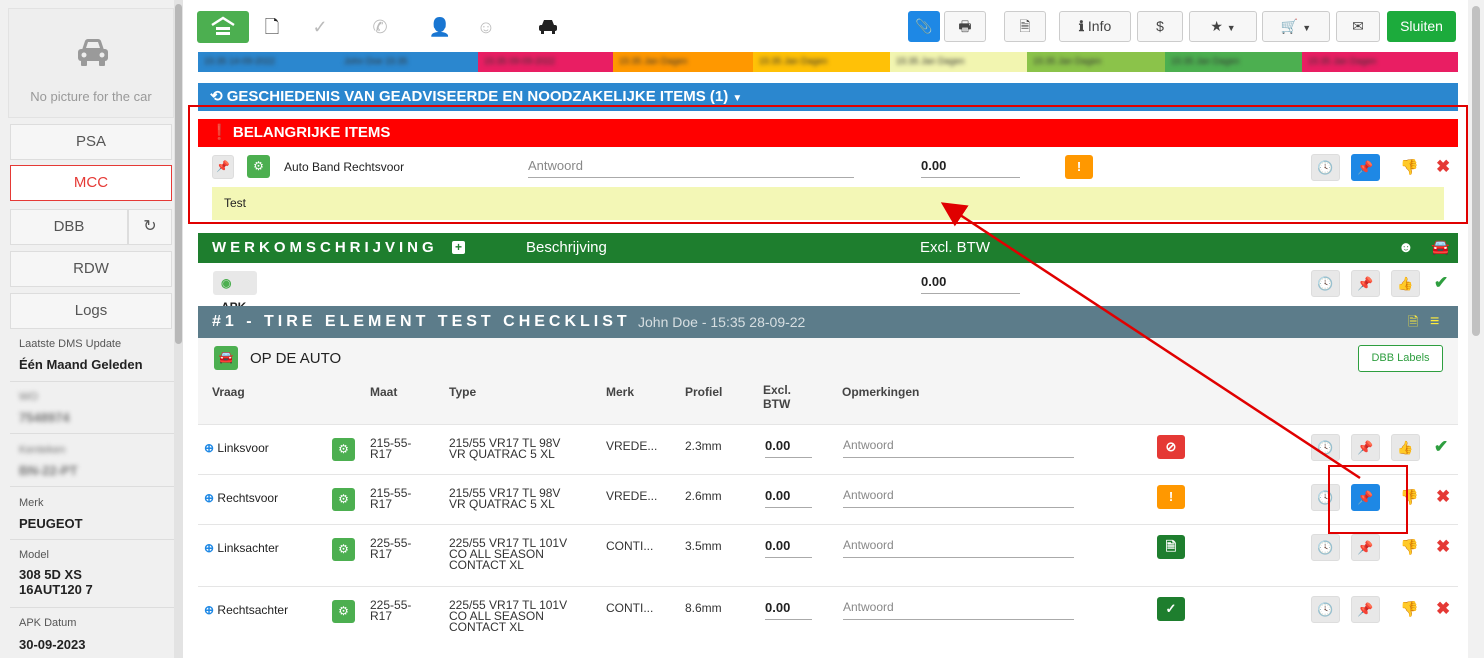  I want to click on main-scrollbar, so click(1476, 329).